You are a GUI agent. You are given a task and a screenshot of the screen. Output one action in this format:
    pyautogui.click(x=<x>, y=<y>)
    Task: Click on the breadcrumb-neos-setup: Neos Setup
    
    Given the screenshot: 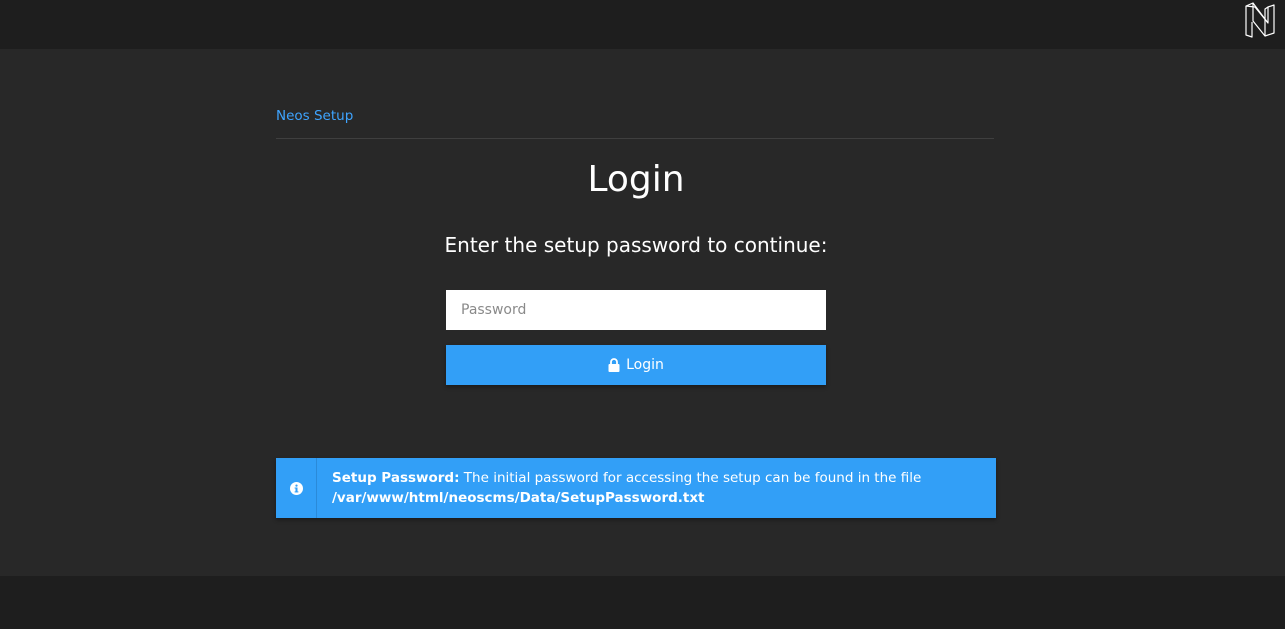 What is the action you would take?
    pyautogui.click(x=314, y=116)
    